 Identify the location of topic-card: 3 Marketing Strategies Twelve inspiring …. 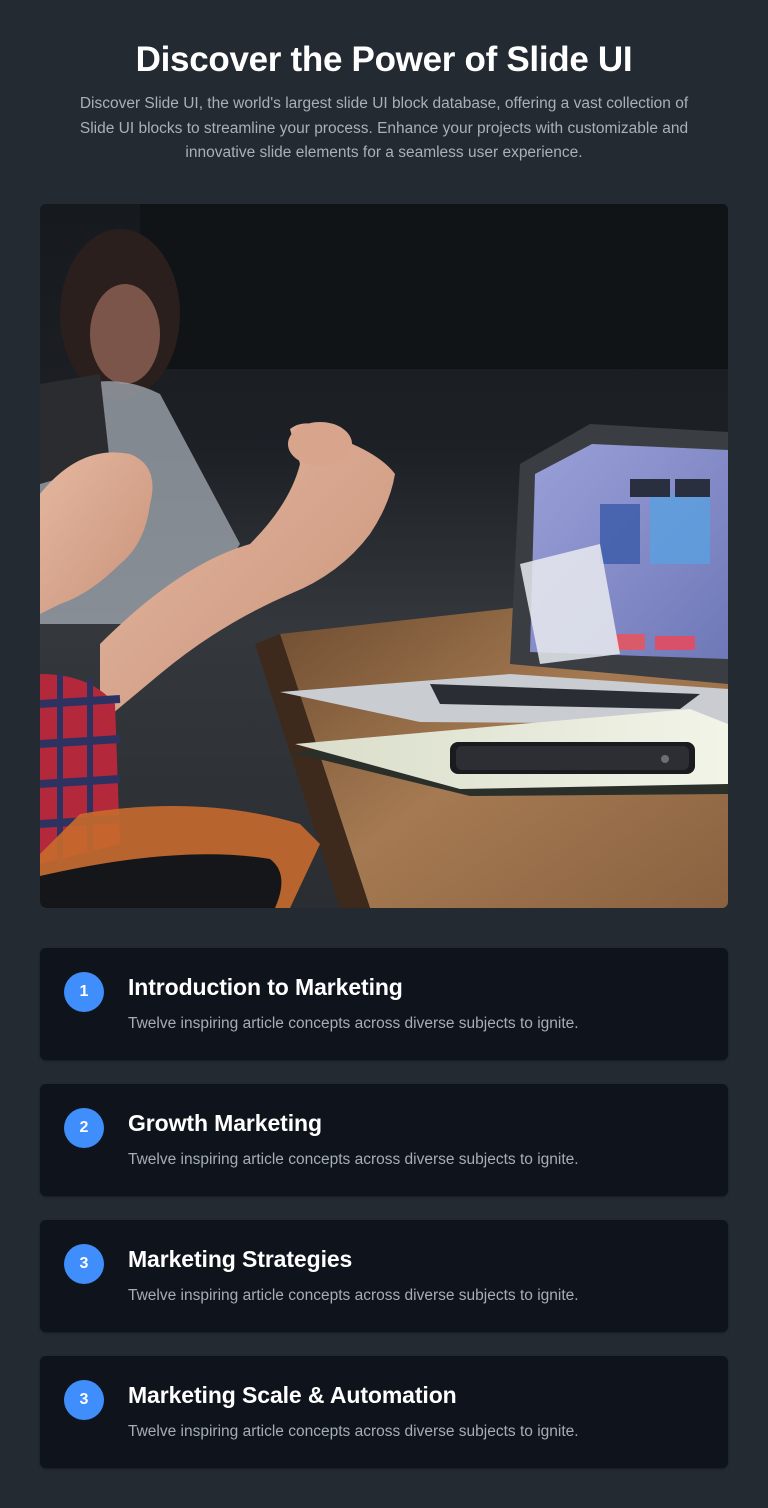
(384, 1276).